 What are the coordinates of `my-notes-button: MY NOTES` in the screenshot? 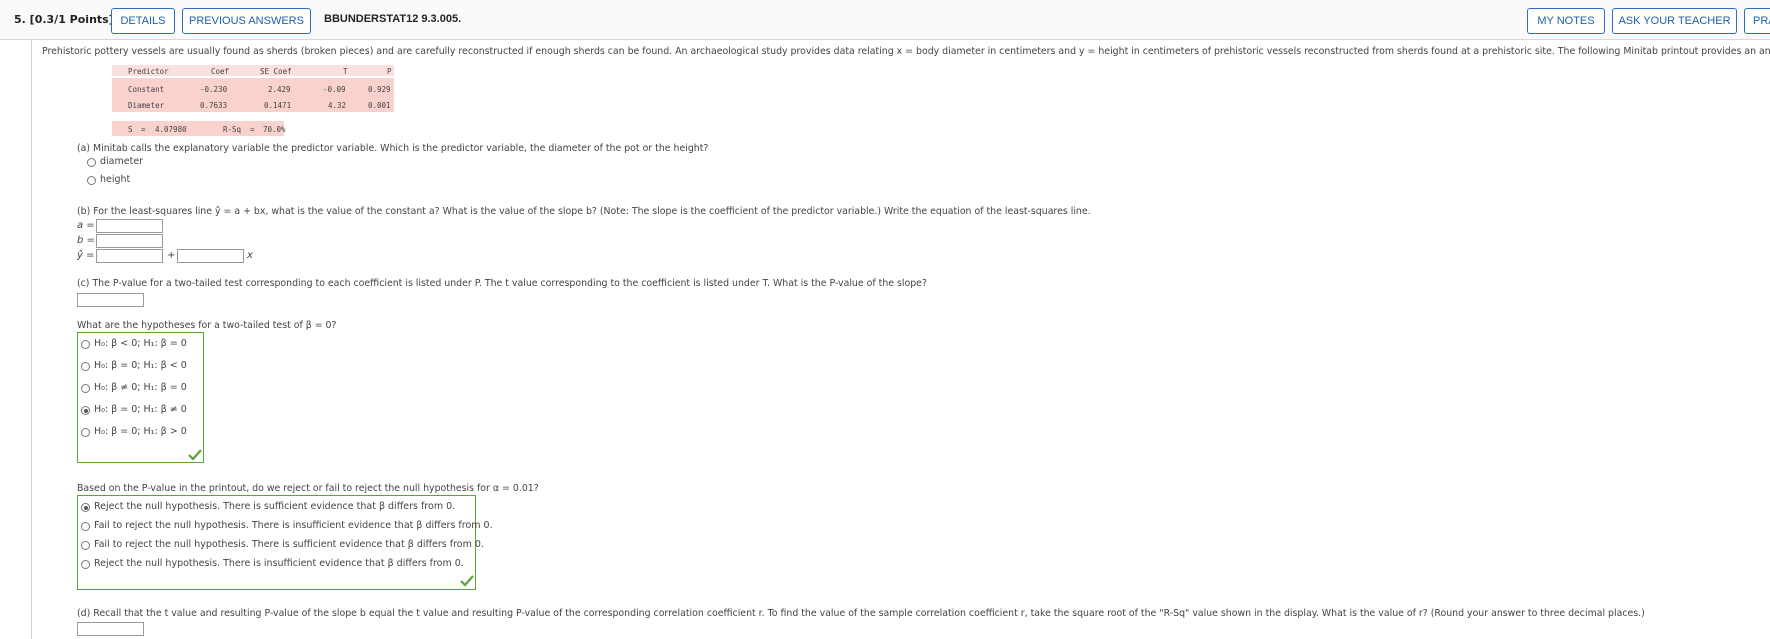 It's located at (1566, 21).